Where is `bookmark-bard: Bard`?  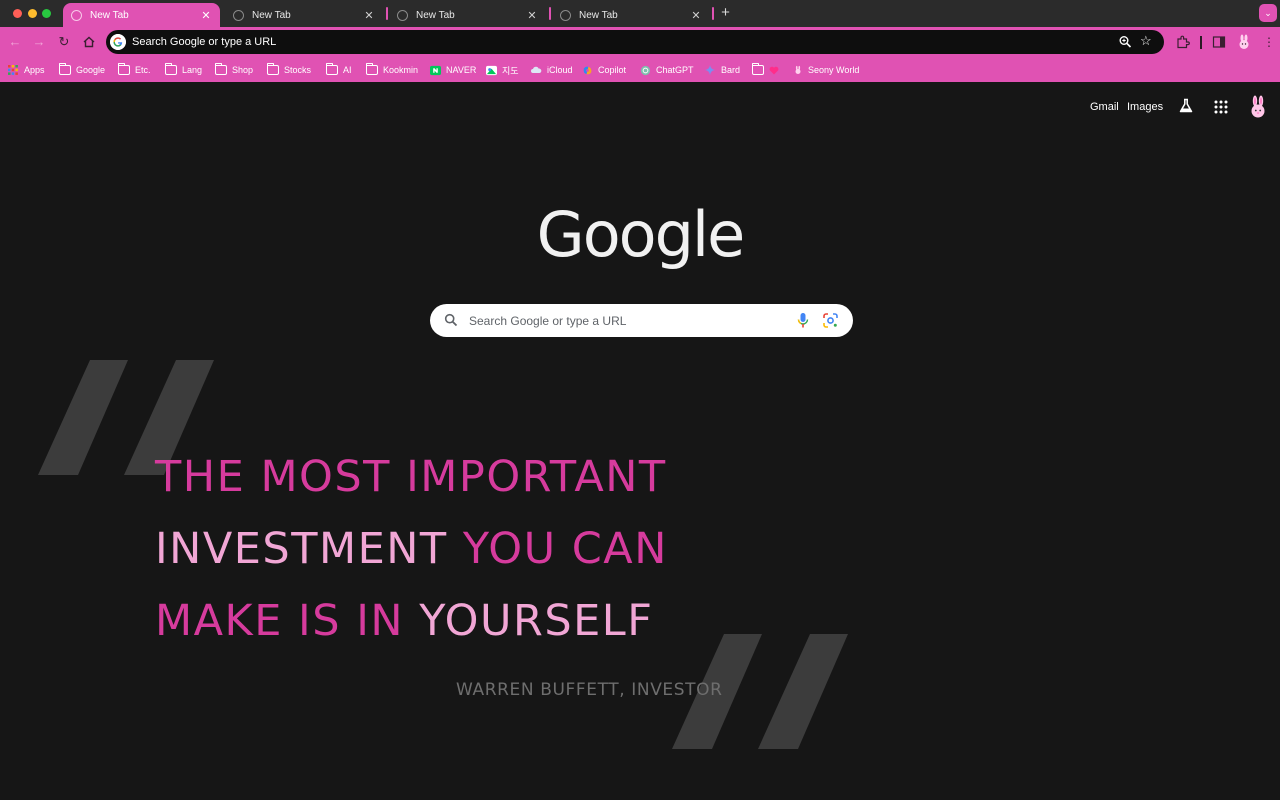 bookmark-bard: Bard is located at coordinates (722, 70).